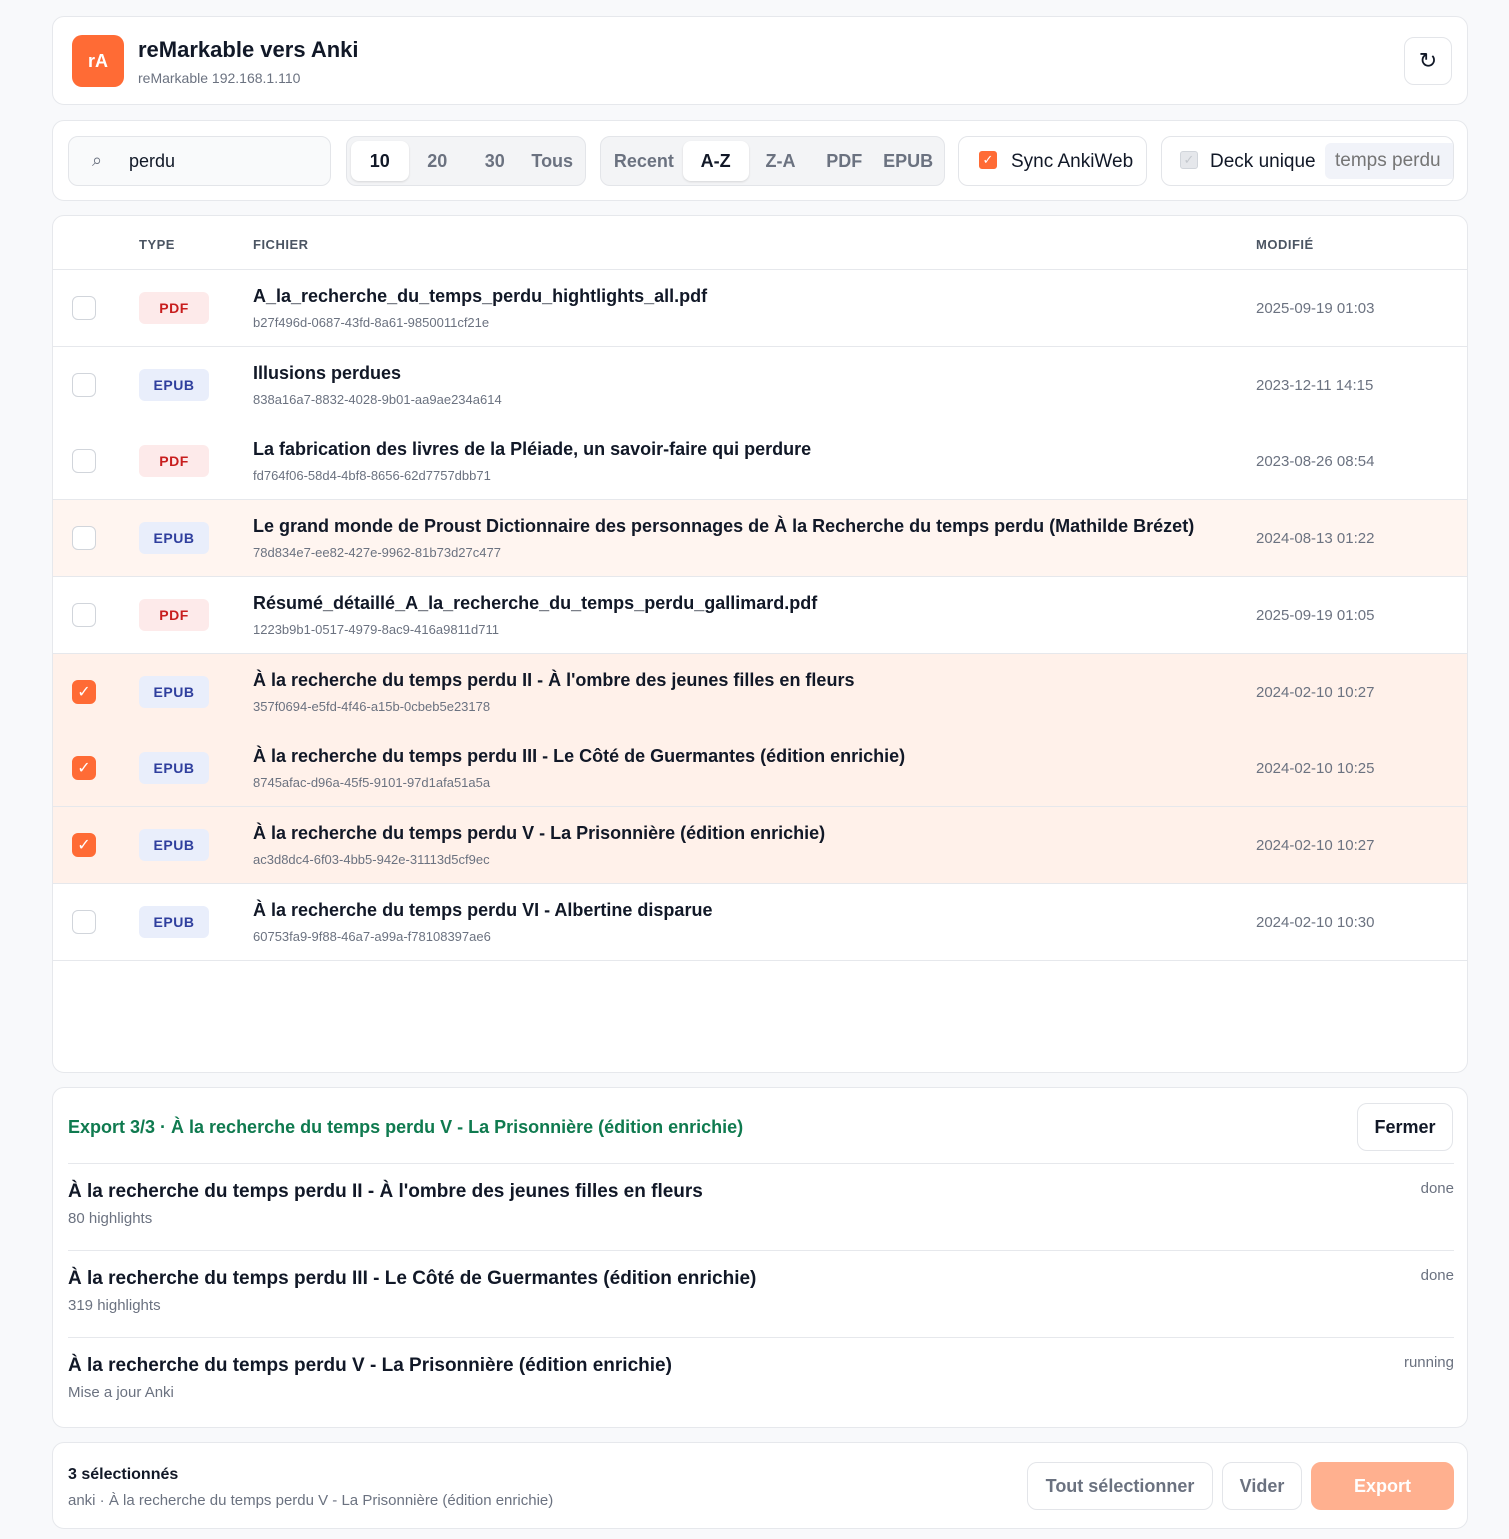 This screenshot has width=1509, height=1539. I want to click on sort-option-epub: EPUB, so click(908, 161).